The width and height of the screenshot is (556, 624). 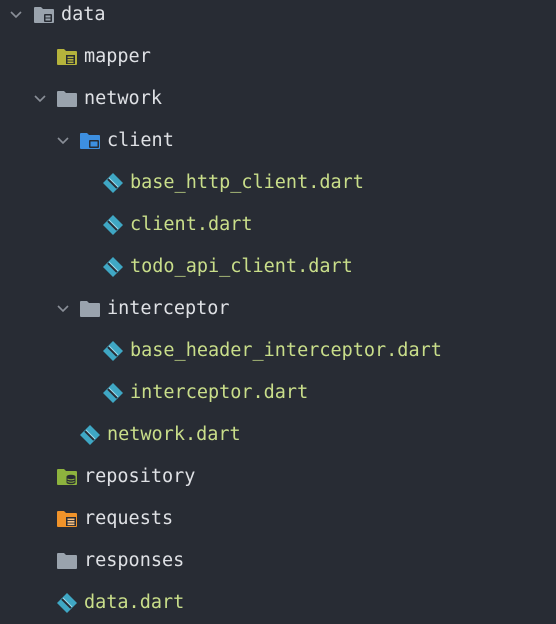 What do you see at coordinates (278, 225) in the screenshot?
I see `tree-item-client-dart: client.dart` at bounding box center [278, 225].